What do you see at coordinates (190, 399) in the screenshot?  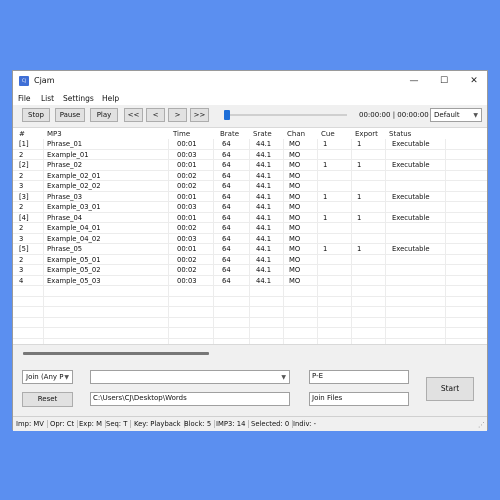 I see `path-field: C:\Users\CJ\Desktop\Words` at bounding box center [190, 399].